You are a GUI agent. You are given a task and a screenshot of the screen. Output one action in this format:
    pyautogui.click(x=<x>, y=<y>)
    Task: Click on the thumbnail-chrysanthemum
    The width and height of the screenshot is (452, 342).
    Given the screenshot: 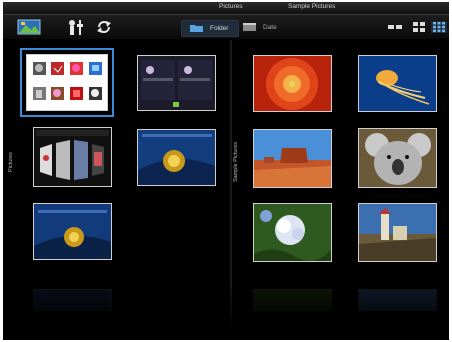 What is the action you would take?
    pyautogui.click(x=292, y=83)
    